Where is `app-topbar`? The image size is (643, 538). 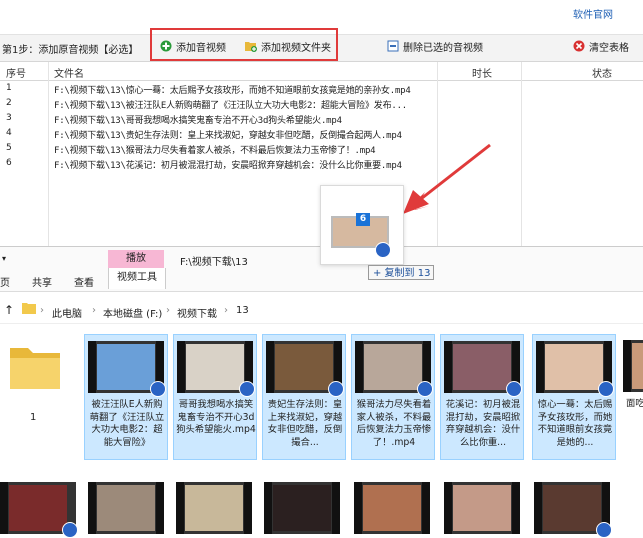
app-topbar is located at coordinates (321, 14).